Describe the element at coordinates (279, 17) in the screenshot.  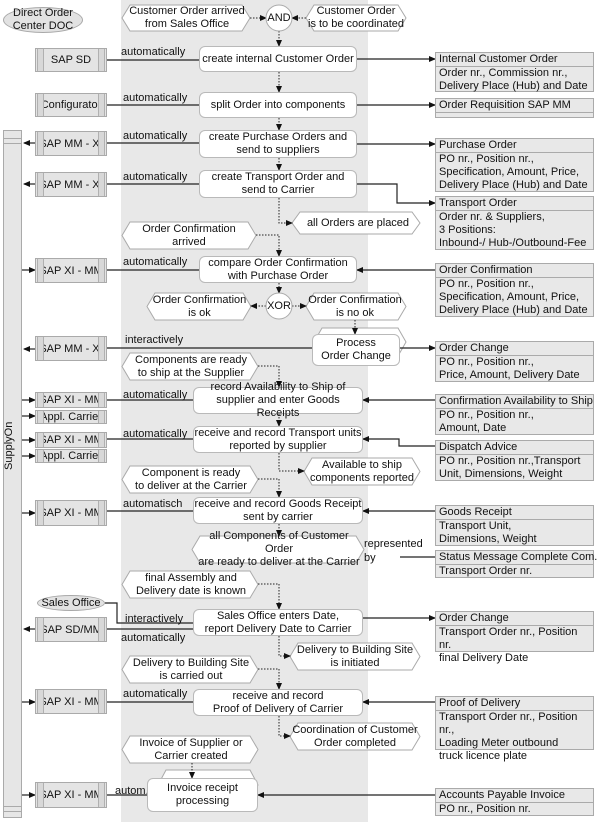
I see `and-operator: AND` at that location.